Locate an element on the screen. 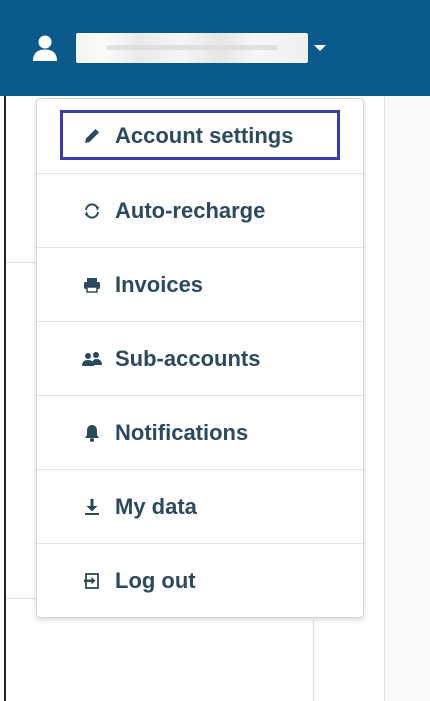  caret-down-icon is located at coordinates (320, 48).